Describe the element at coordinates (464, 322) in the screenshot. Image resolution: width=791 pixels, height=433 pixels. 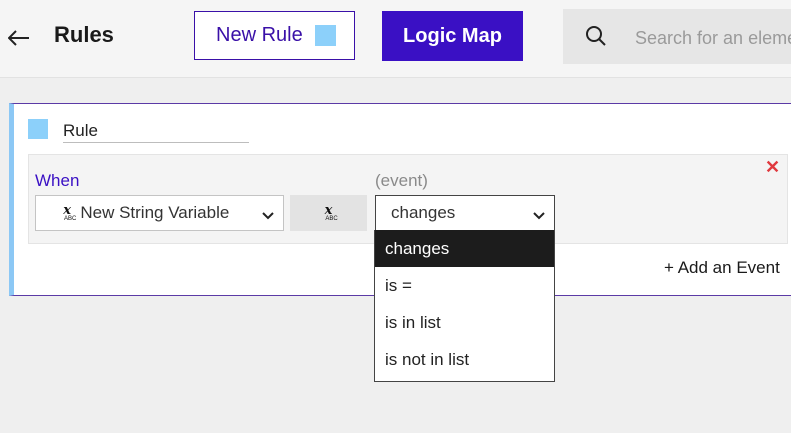
I see `dropdown-option-is-in-list: is in list` at that location.